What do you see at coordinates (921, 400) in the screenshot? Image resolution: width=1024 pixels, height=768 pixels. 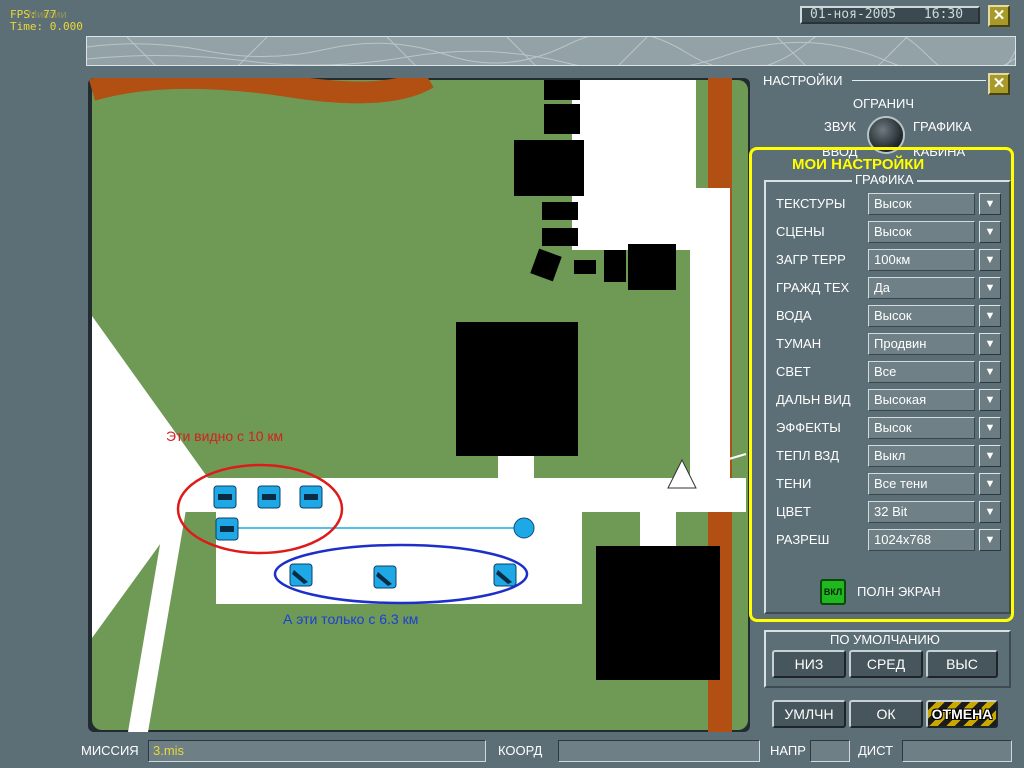 I see `setting-select: Высокая` at bounding box center [921, 400].